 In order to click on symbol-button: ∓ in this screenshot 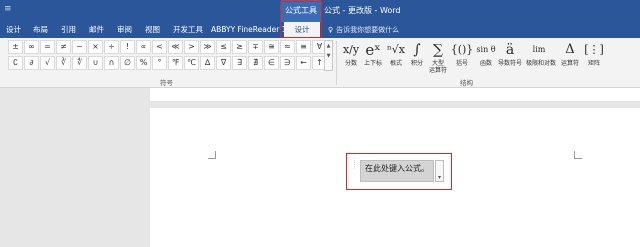, I will do `click(255, 47)`.